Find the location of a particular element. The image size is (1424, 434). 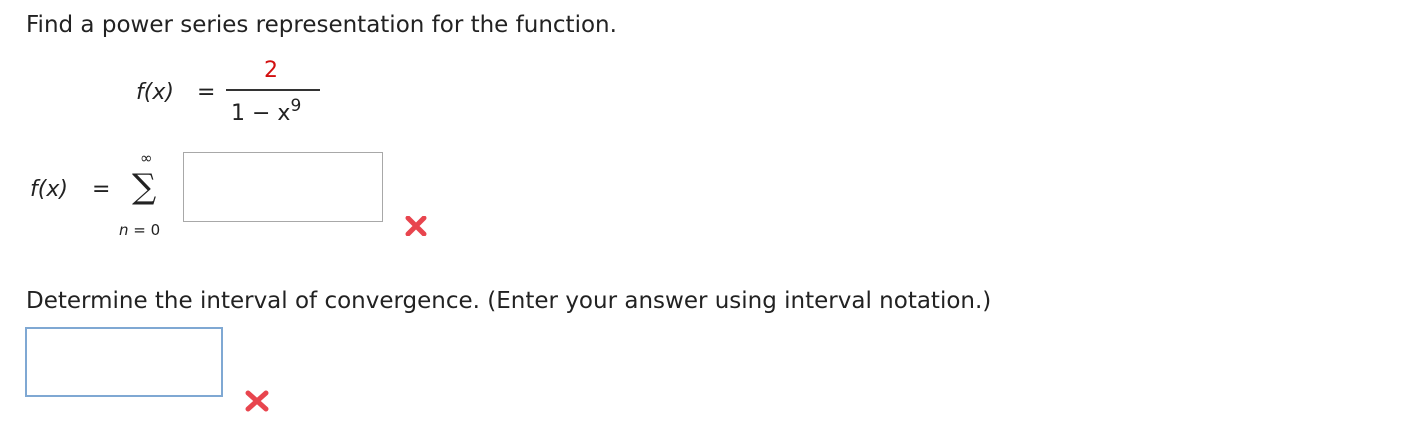

sigma-upper-limit: ∞ is located at coordinates (146, 158).